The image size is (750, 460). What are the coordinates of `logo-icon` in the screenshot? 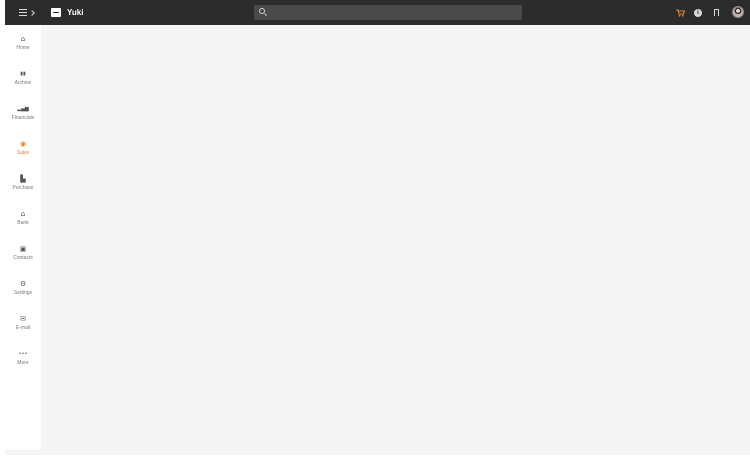 It's located at (56, 12).